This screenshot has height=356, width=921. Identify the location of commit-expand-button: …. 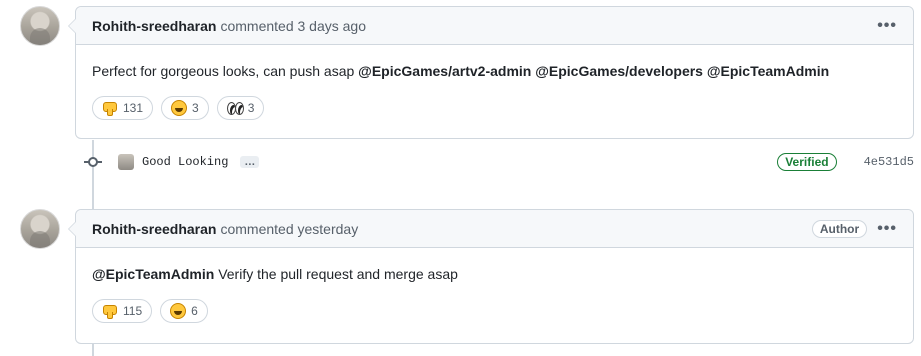
(250, 162).